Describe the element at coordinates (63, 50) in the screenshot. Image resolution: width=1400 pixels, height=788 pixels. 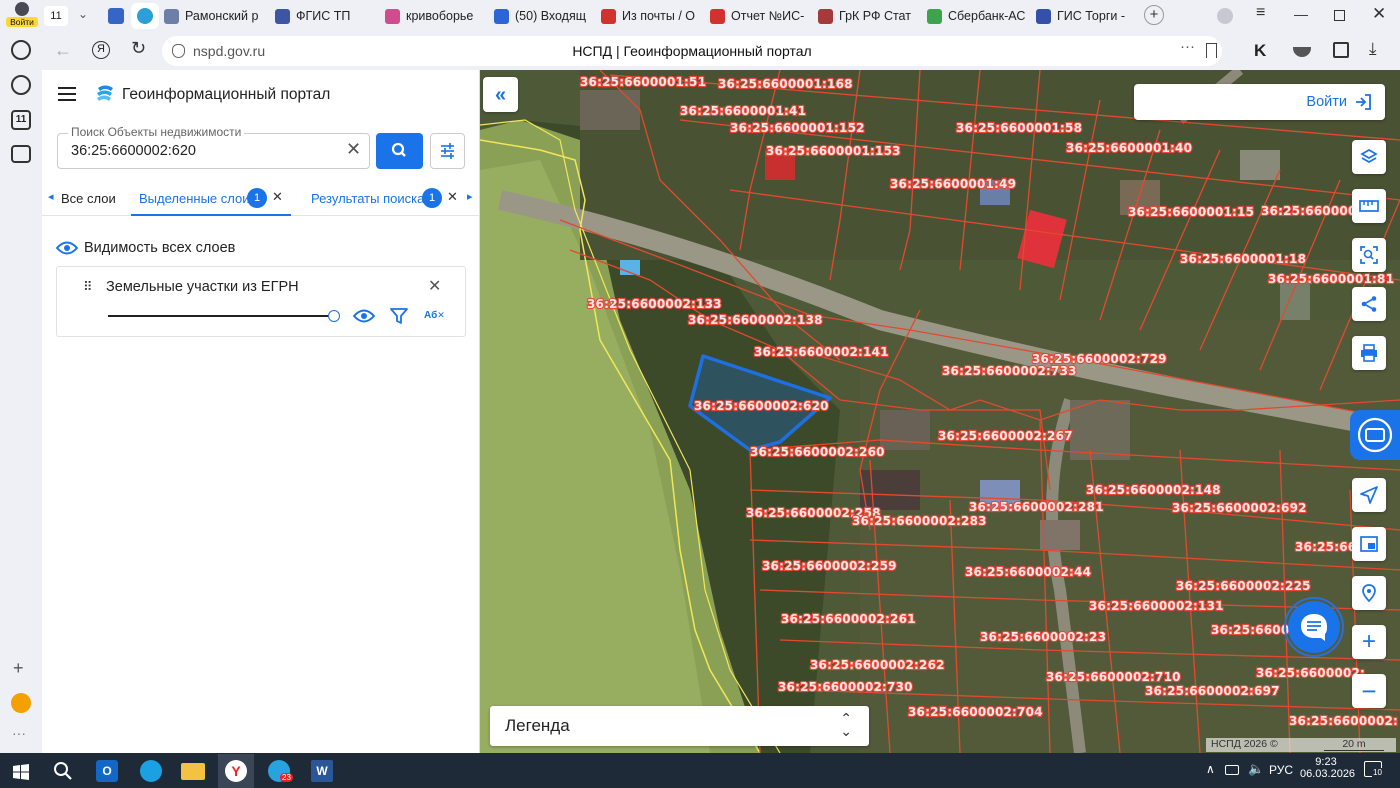
I see `back-icon: ←` at that location.